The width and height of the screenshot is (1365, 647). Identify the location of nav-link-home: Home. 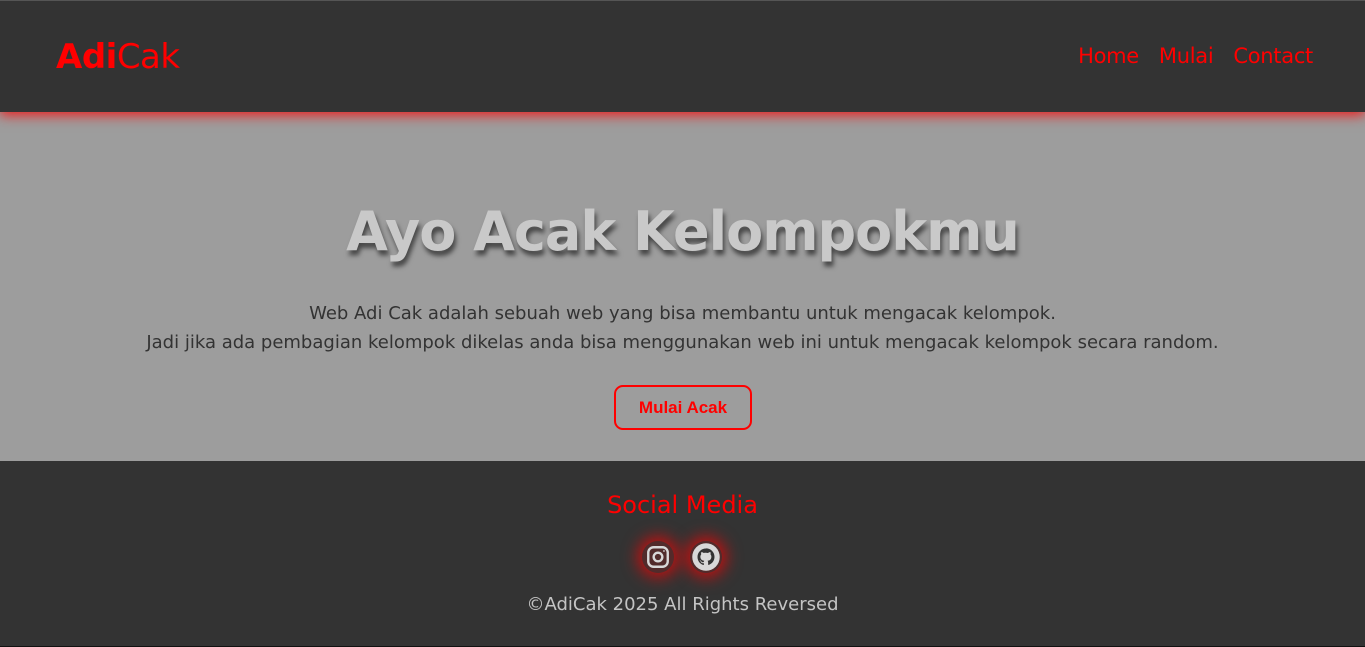
(1108, 56).